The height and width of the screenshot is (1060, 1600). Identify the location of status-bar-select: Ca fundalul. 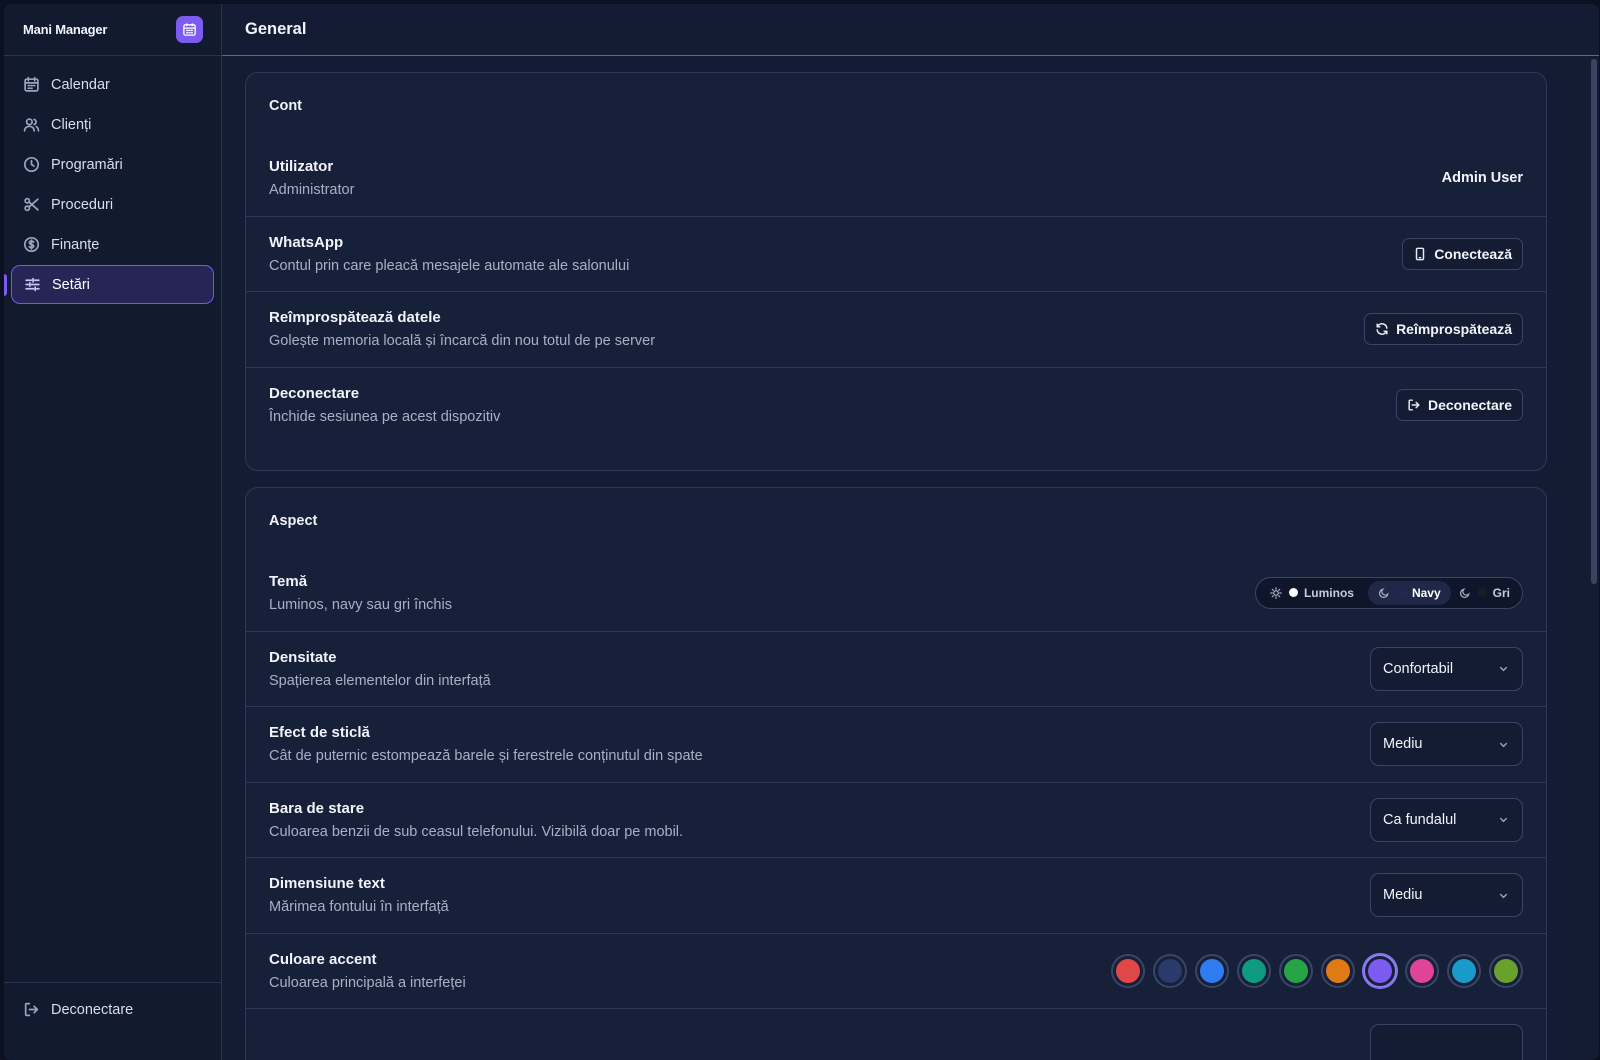
(1446, 819).